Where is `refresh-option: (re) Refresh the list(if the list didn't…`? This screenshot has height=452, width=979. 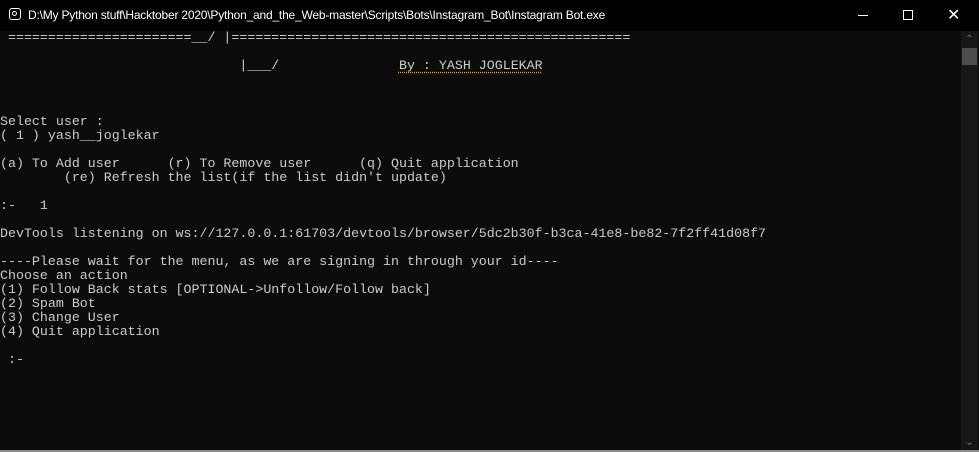
refresh-option: (re) Refresh the list(if the list didn't… is located at coordinates (223, 177).